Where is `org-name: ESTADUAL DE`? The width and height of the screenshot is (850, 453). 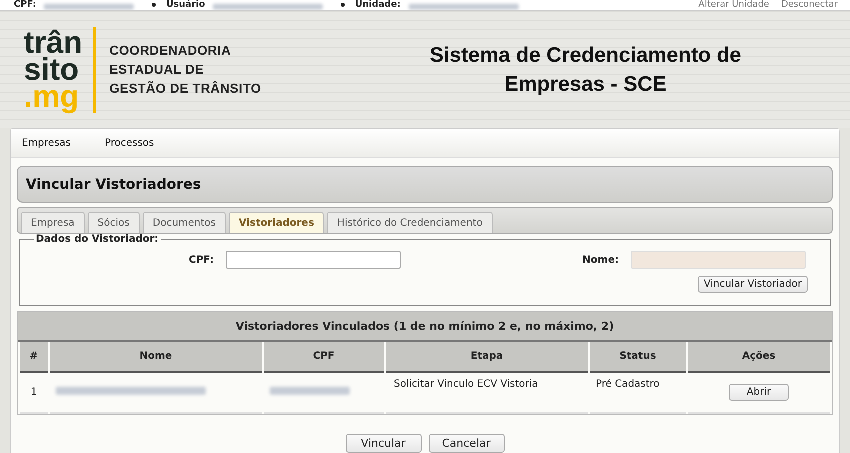 org-name: ESTADUAL DE is located at coordinates (158, 70).